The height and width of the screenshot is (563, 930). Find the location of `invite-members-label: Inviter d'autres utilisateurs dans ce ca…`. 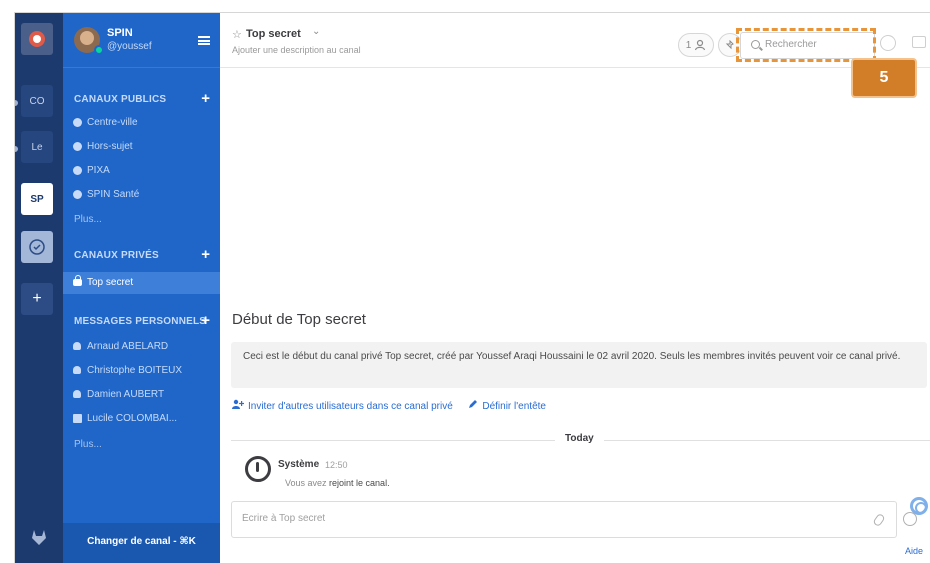

invite-members-label: Inviter d'autres utilisateurs dans ce ca… is located at coordinates (350, 406).